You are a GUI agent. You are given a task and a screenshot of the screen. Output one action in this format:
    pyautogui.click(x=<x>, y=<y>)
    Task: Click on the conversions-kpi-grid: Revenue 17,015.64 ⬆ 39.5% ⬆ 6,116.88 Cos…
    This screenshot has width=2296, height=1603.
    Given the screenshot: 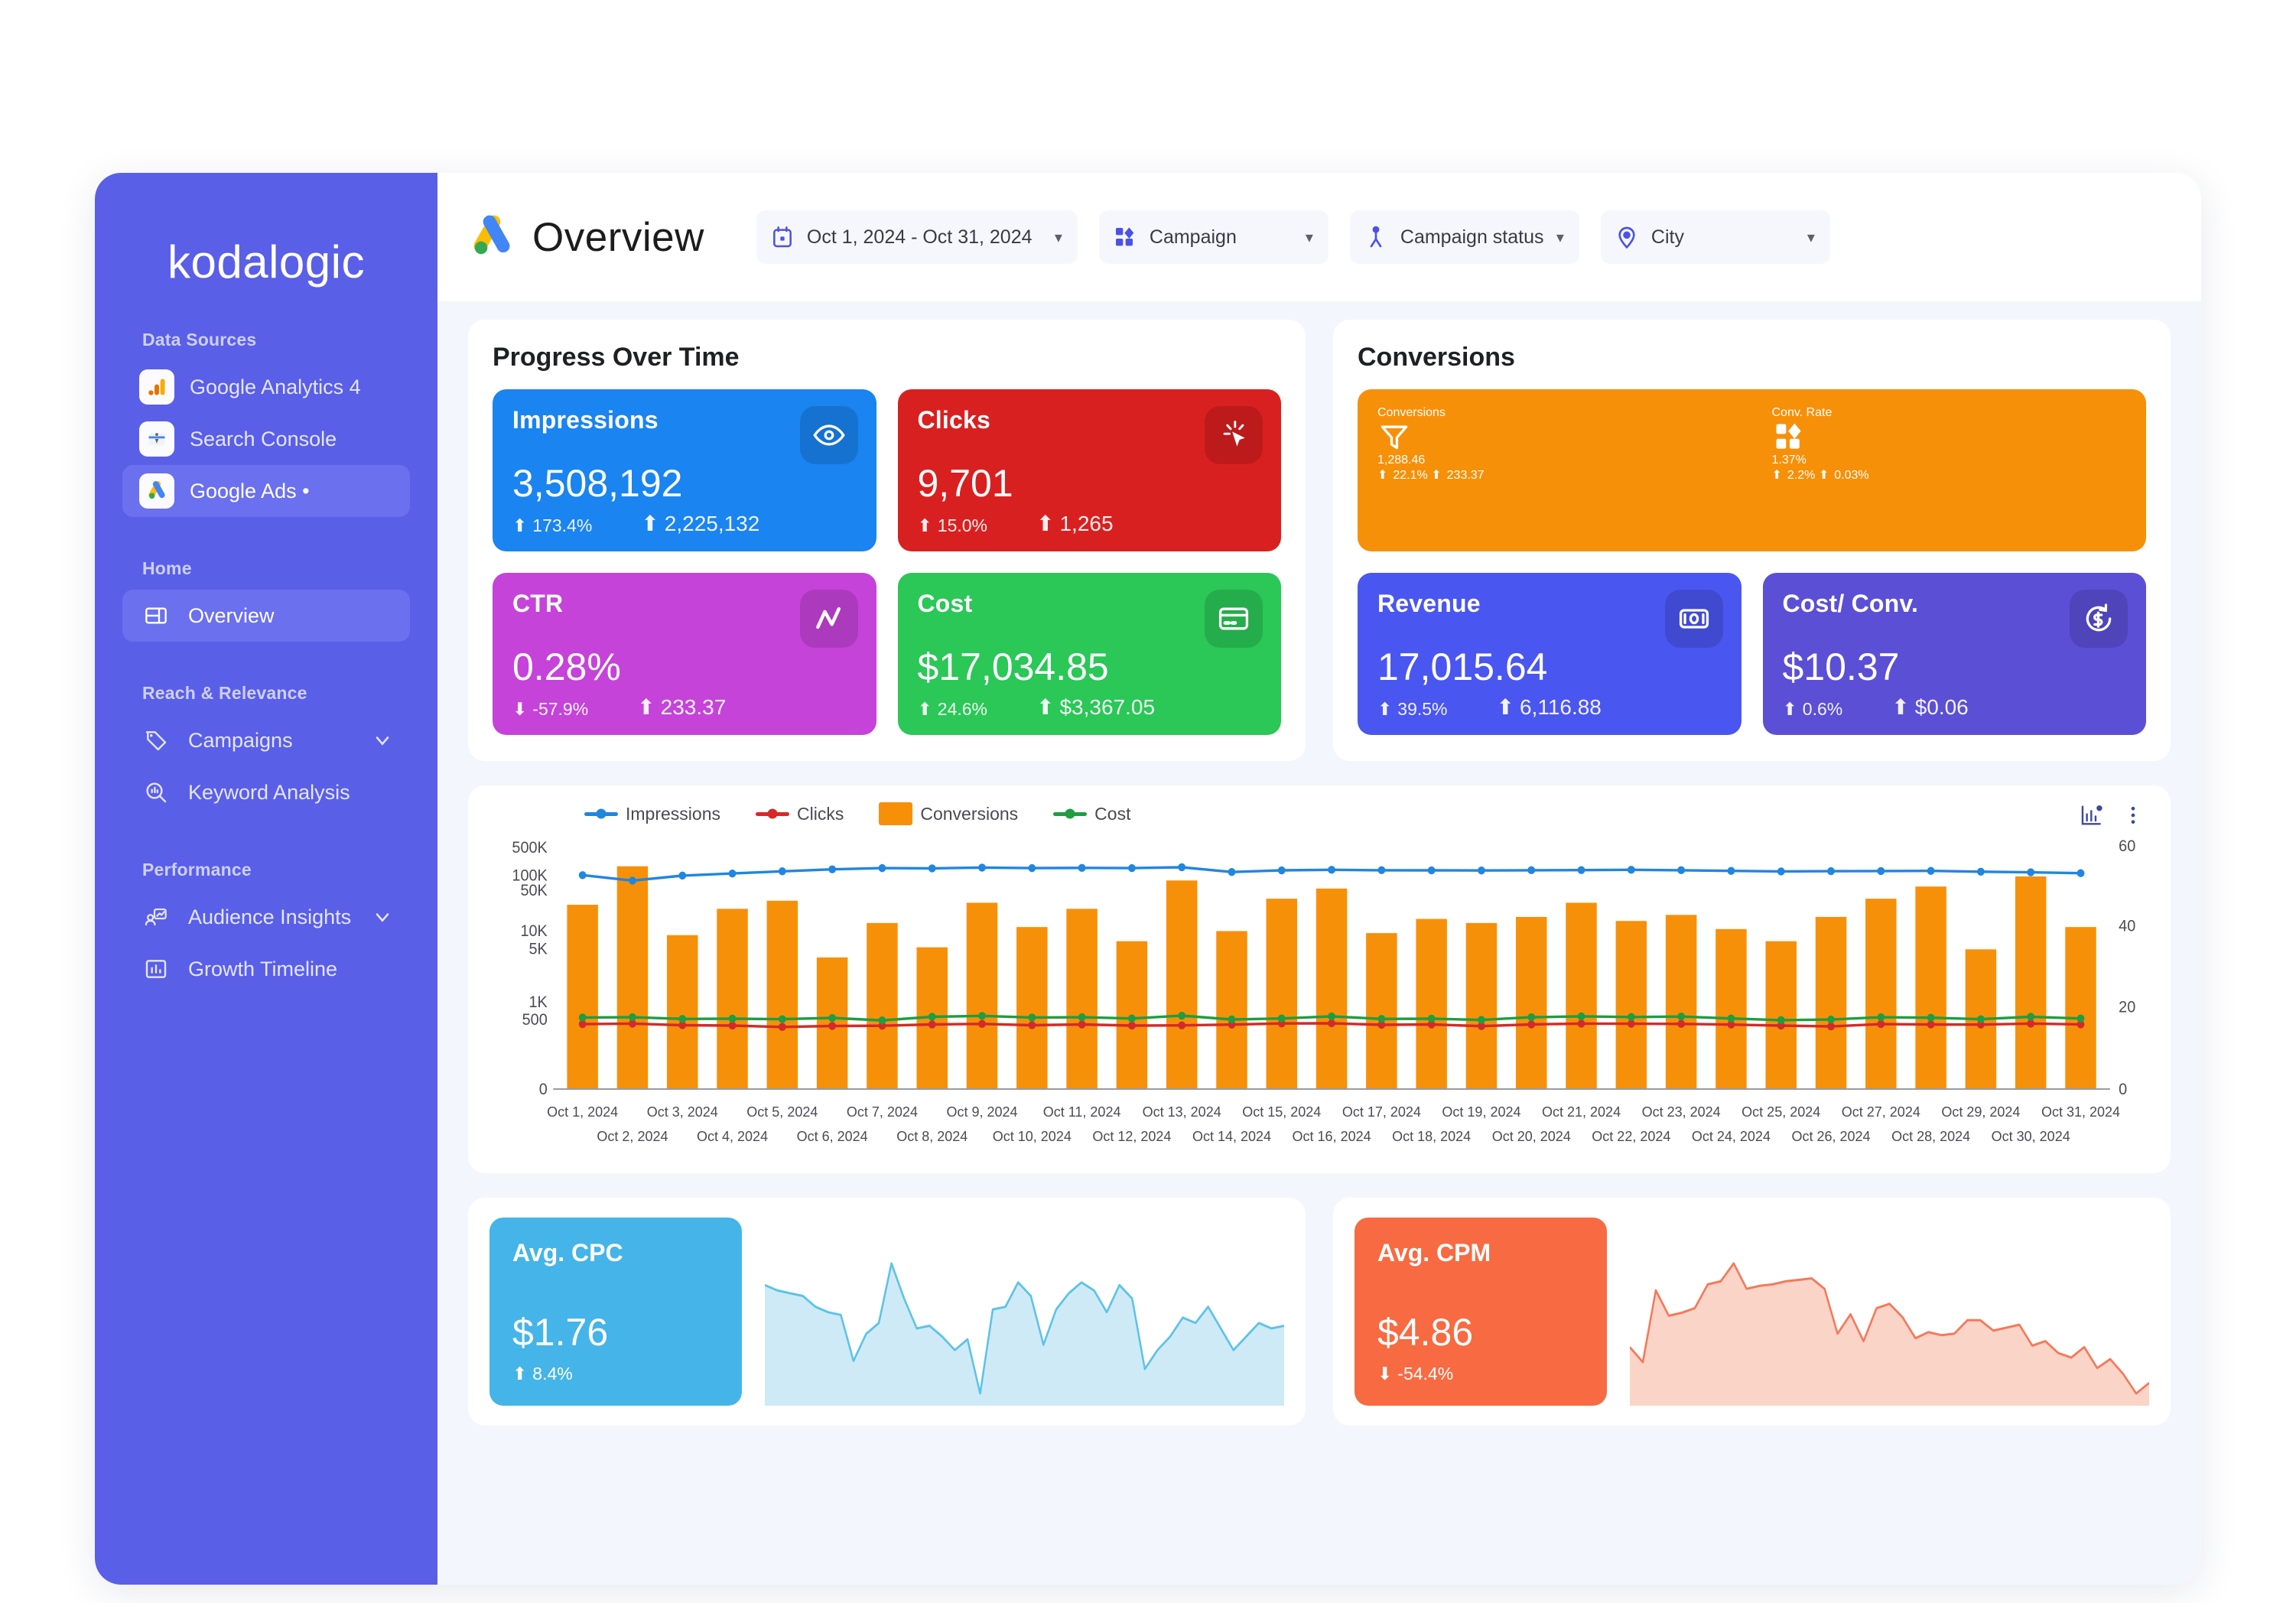 What is the action you would take?
    pyautogui.click(x=1752, y=654)
    